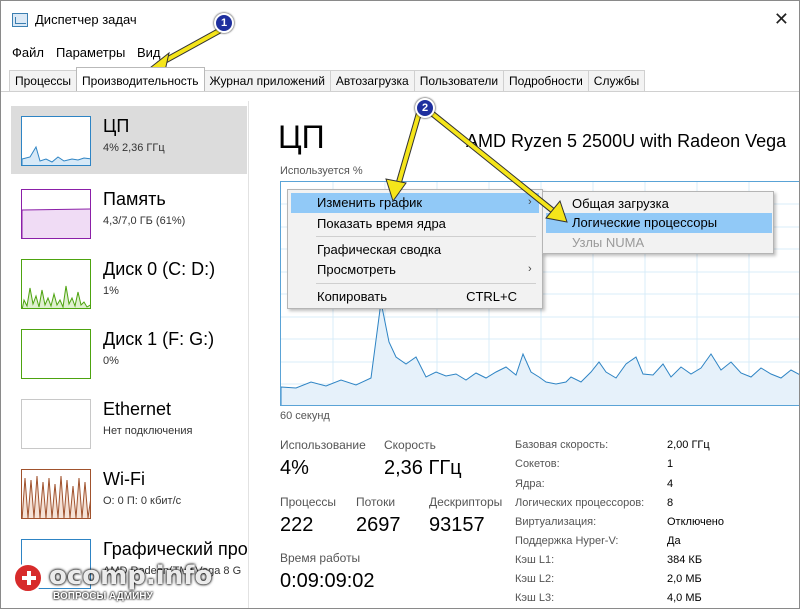 The height and width of the screenshot is (609, 800). What do you see at coordinates (56, 354) in the screenshot?
I see `disk1-thumbnail-graph` at bounding box center [56, 354].